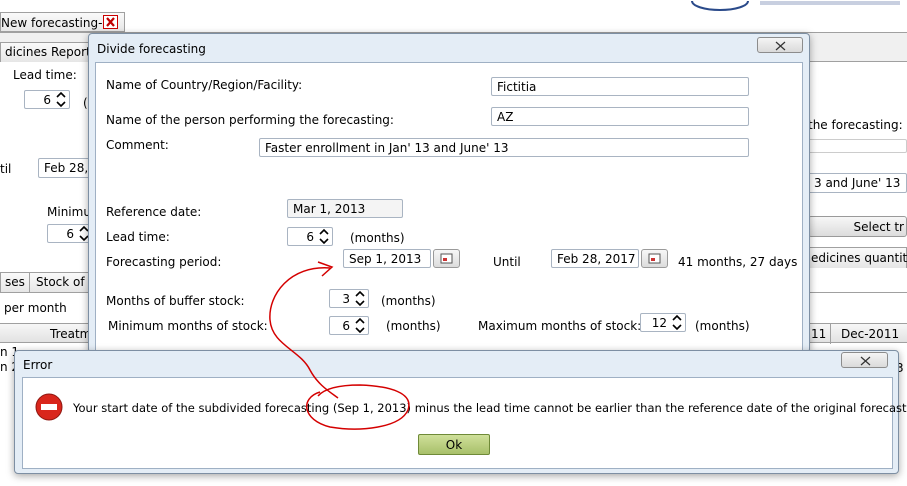  What do you see at coordinates (49, 407) in the screenshot?
I see `error-icon` at bounding box center [49, 407].